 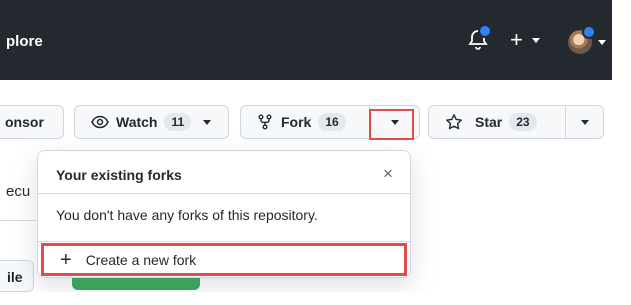 I want to click on plus-icon: +, so click(x=66, y=259).